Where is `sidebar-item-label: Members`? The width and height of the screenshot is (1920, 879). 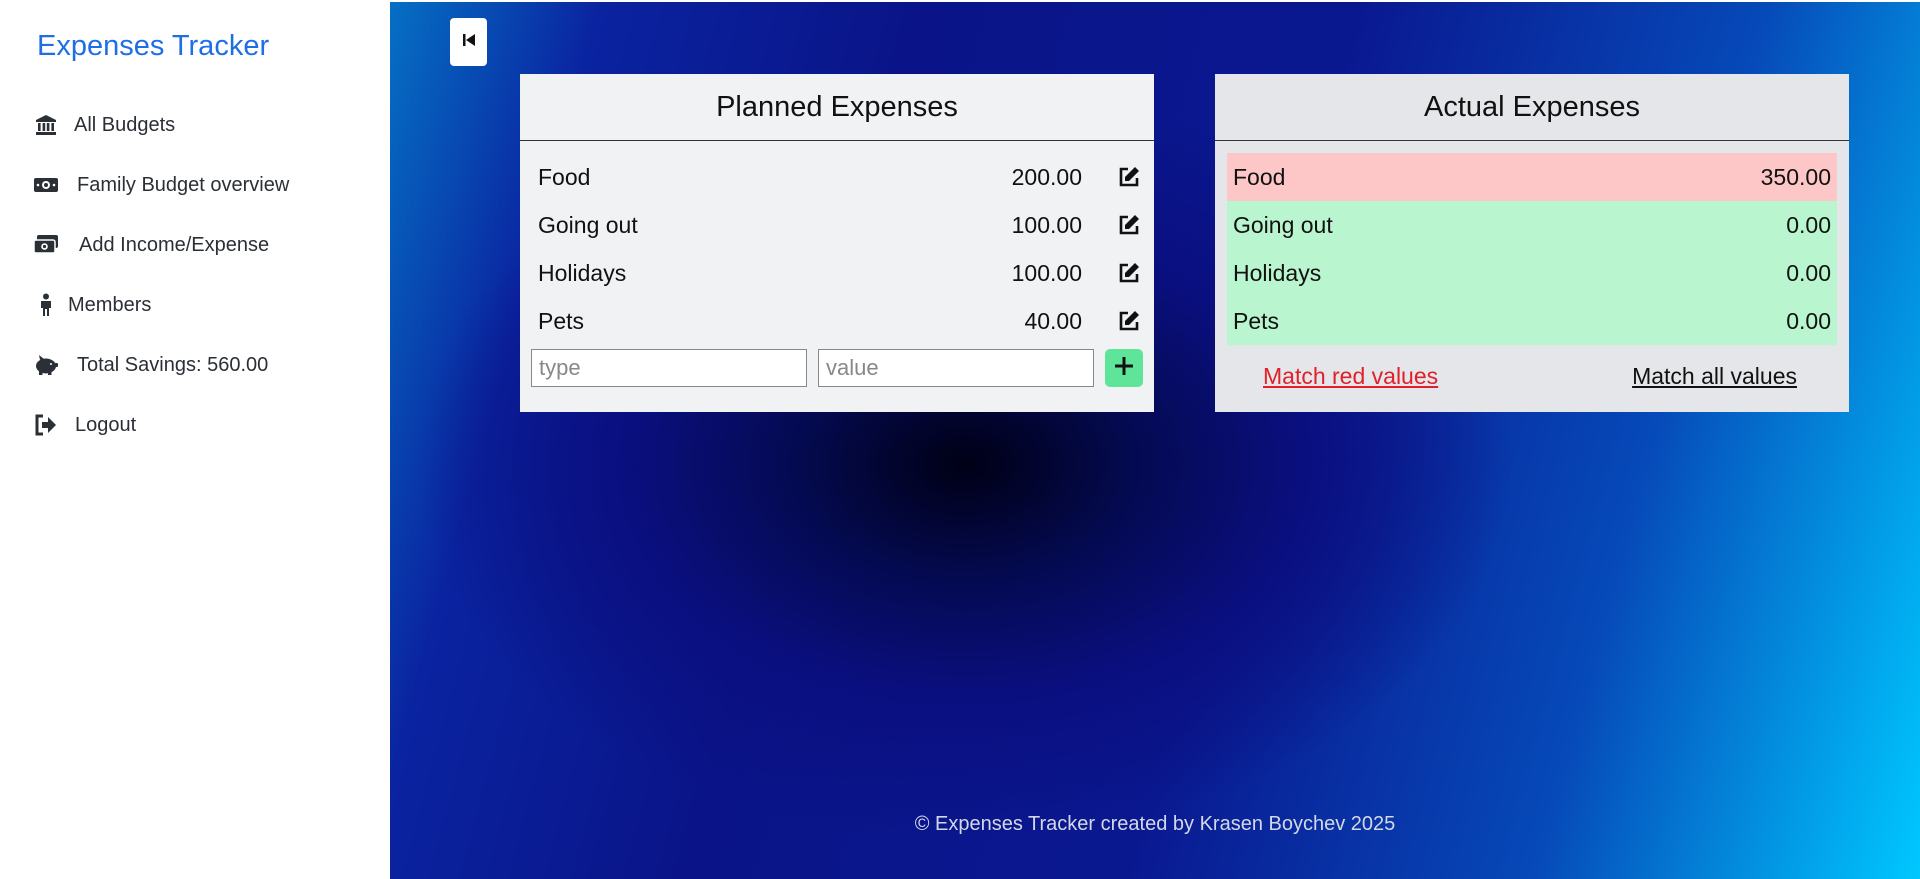
sidebar-item-label: Members is located at coordinates (110, 304).